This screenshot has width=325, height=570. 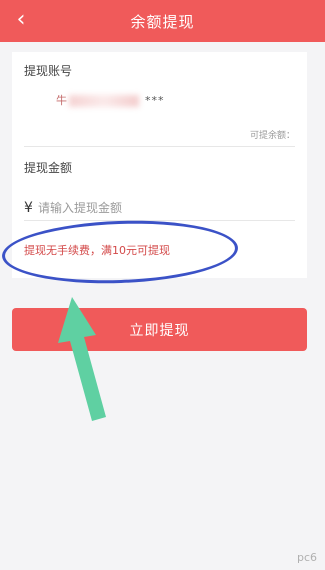 I want to click on amount-input-row: ¥, so click(x=159, y=209).